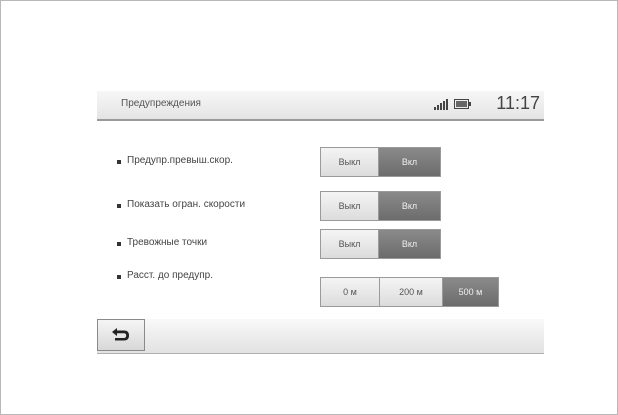 This screenshot has width=618, height=415. I want to click on setting-row-alert-points: Тревожные точки Выкл Вкл, so click(320, 244).